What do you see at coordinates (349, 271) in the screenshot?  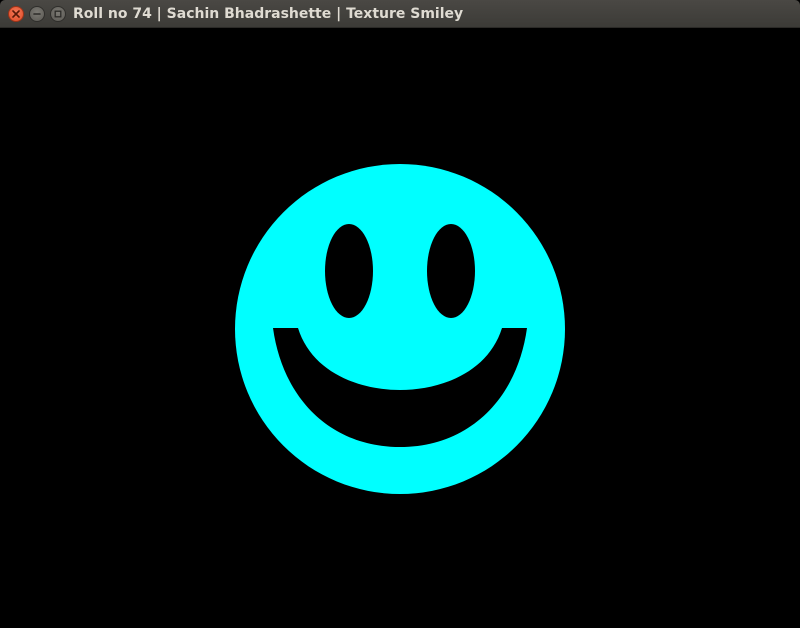 I see `left-eye` at bounding box center [349, 271].